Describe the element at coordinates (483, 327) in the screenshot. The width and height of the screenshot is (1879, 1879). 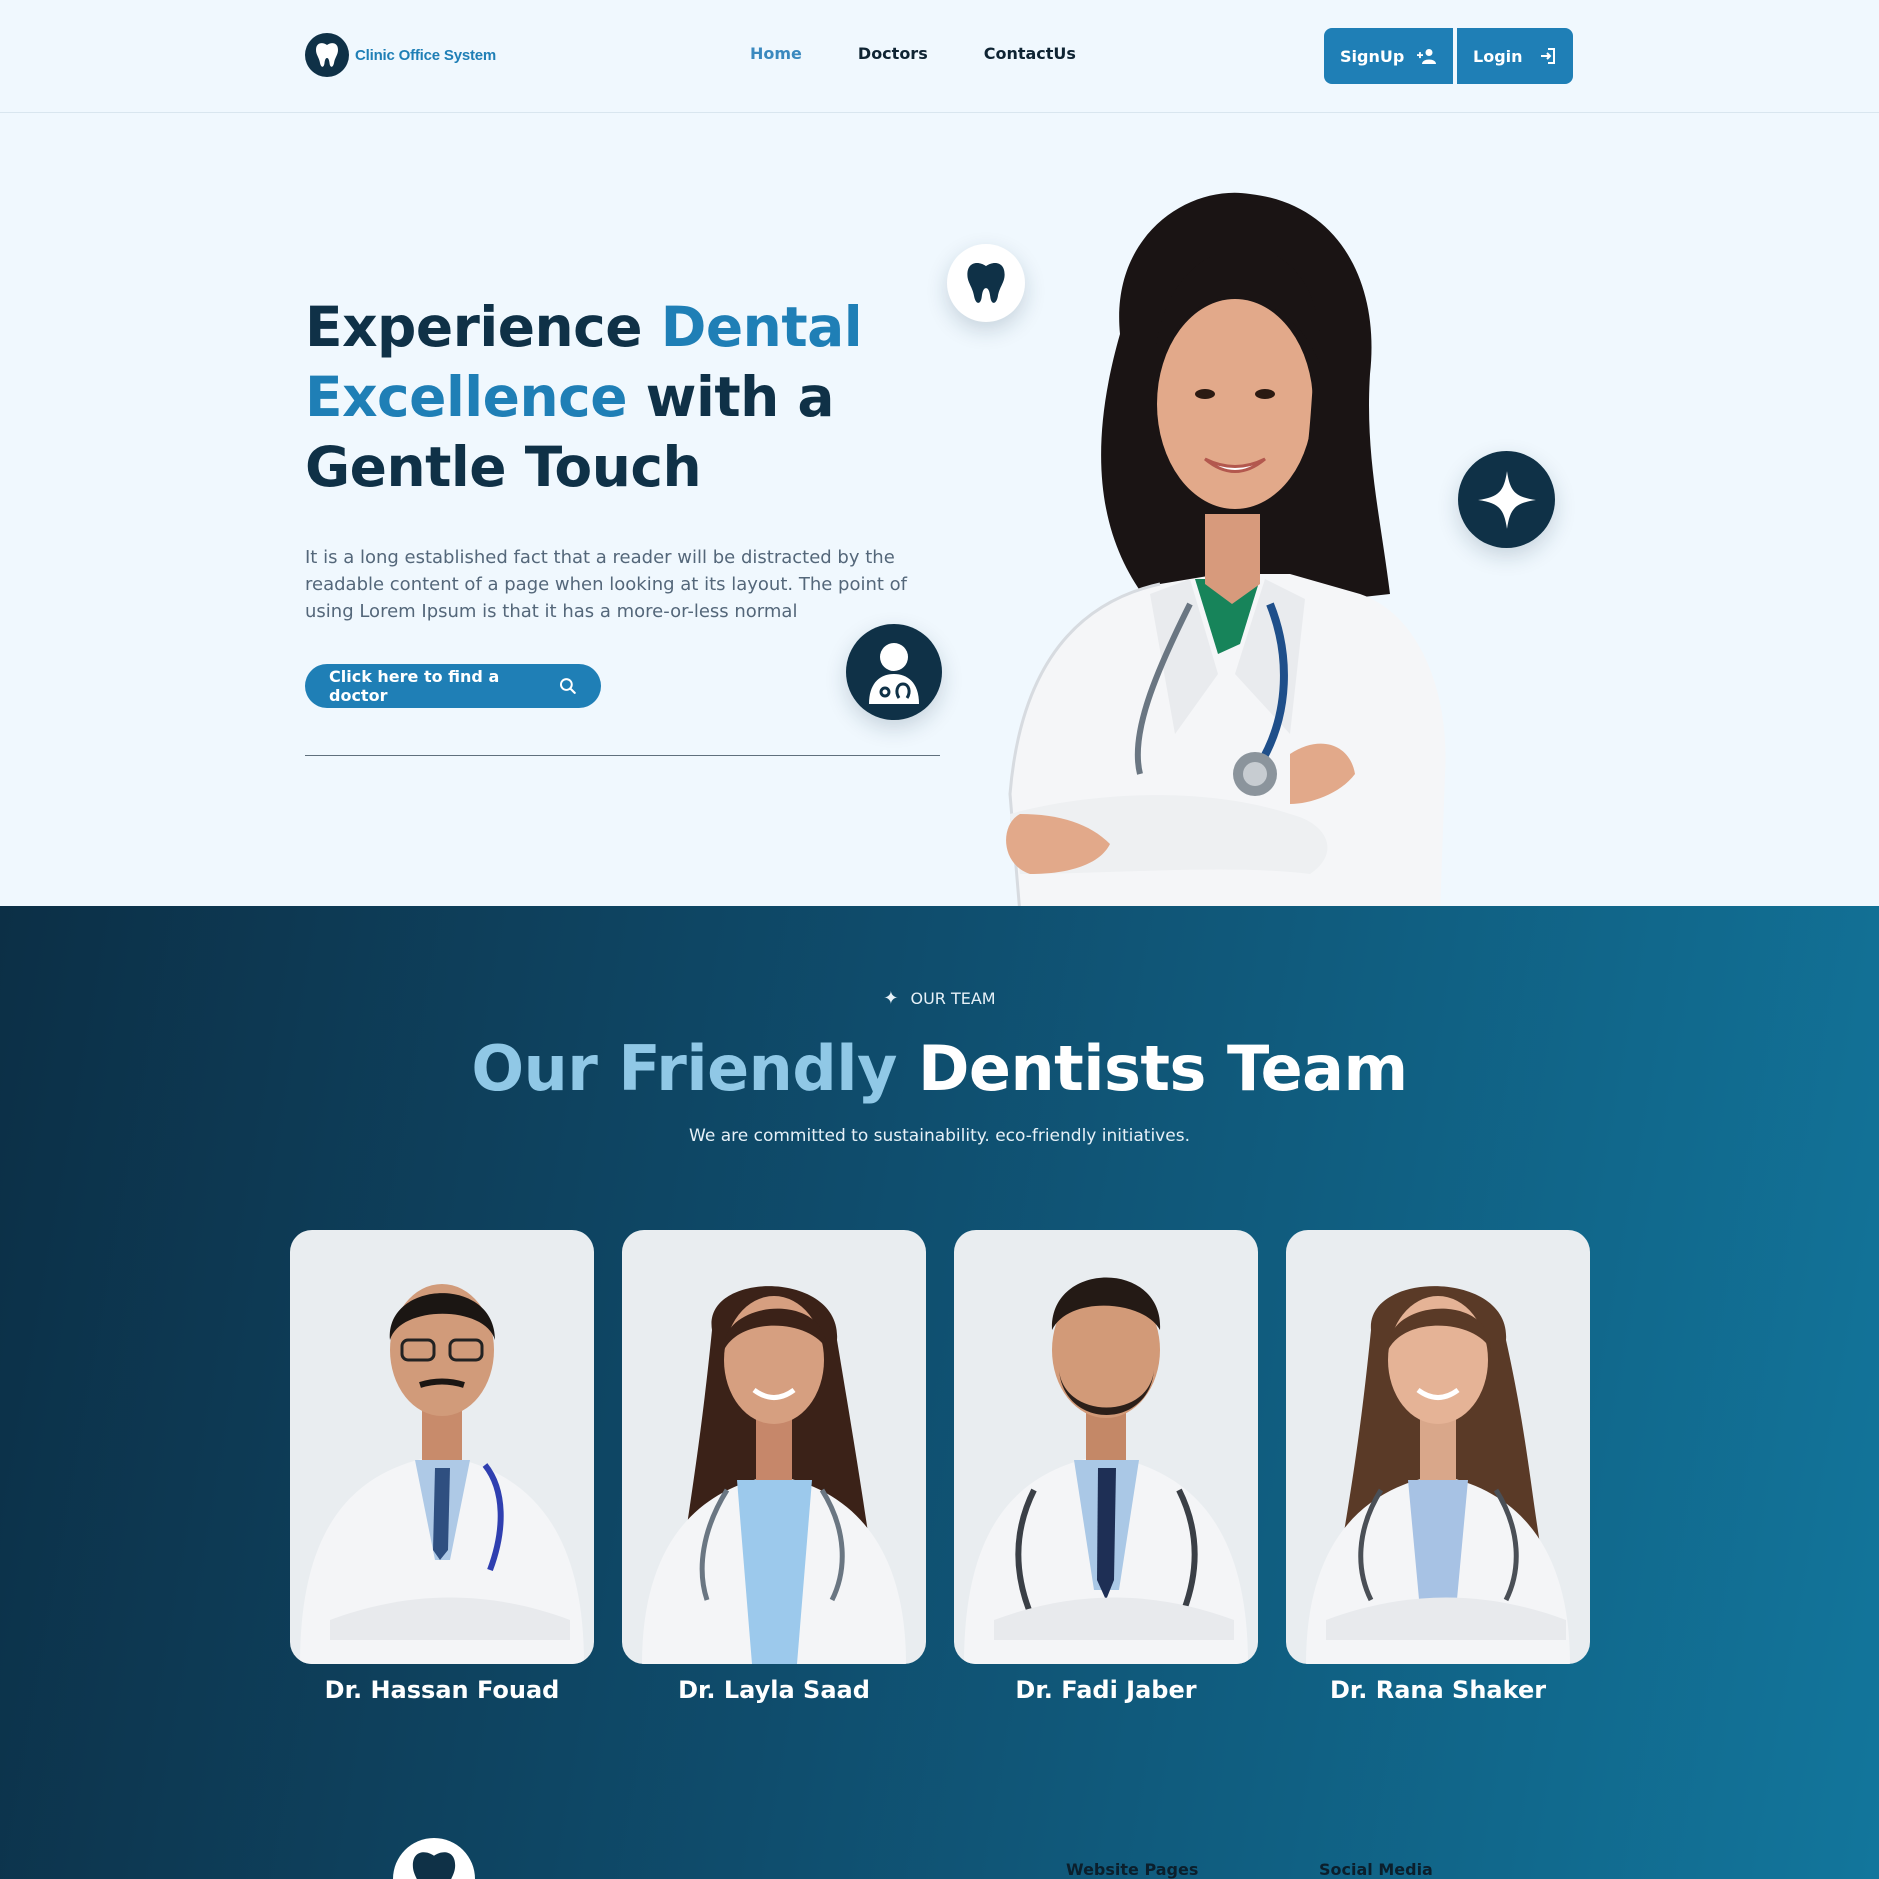
I see `hero-title-part1: Experience` at that location.